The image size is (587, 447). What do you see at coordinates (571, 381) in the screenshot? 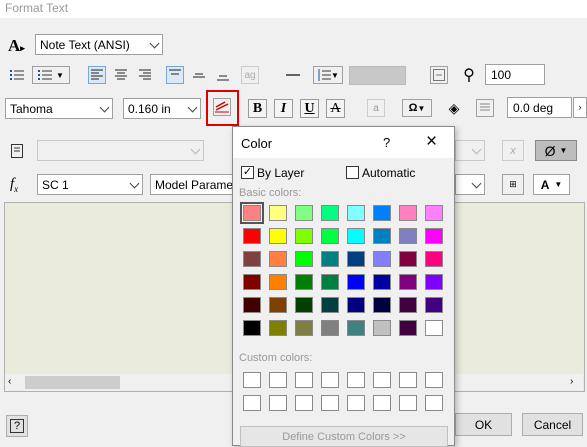
I see `scroll-right-icon: ›` at bounding box center [571, 381].